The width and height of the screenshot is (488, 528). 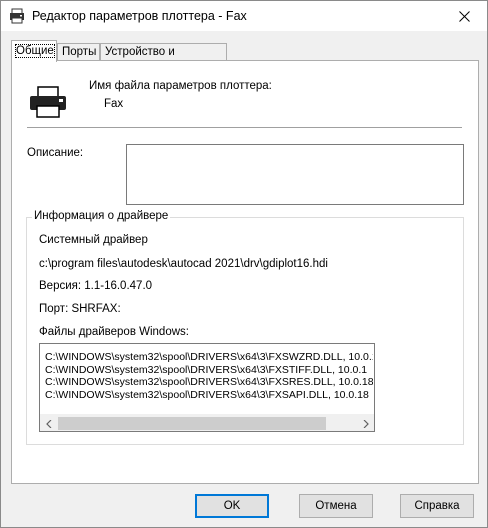 What do you see at coordinates (114, 104) in the screenshot?
I see `filename-value: Fax` at bounding box center [114, 104].